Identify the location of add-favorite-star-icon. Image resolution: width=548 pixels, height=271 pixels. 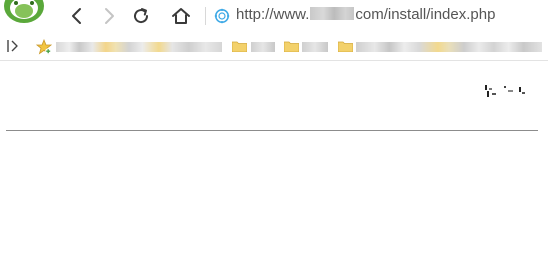
(44, 46).